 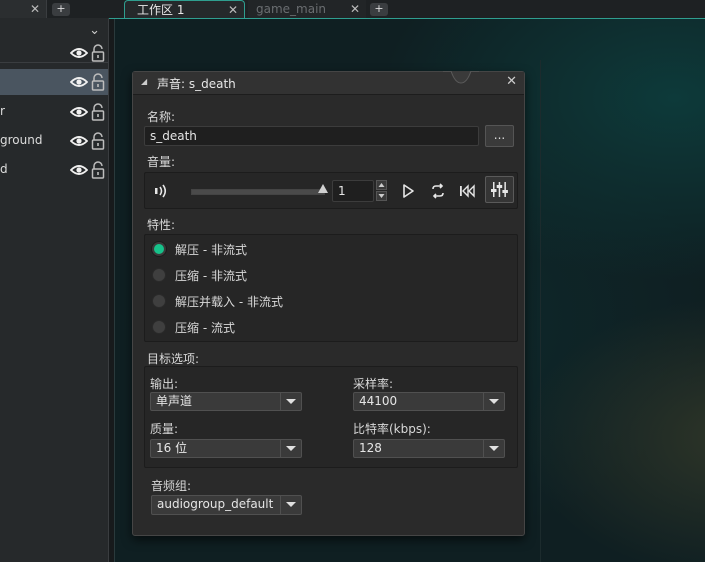 What do you see at coordinates (233, 10) in the screenshot?
I see `tab-workspace-1-close-icon: ✕` at bounding box center [233, 10].